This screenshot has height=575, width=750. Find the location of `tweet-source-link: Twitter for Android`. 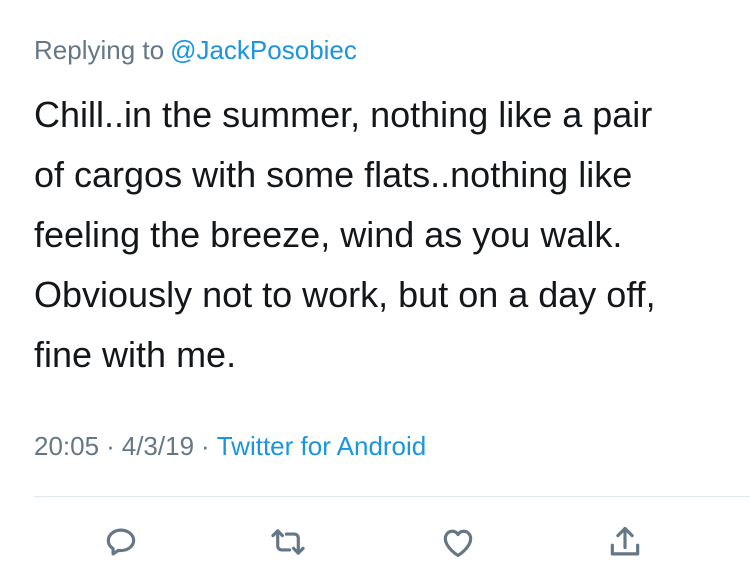

tweet-source-link: Twitter for Android is located at coordinates (322, 446).